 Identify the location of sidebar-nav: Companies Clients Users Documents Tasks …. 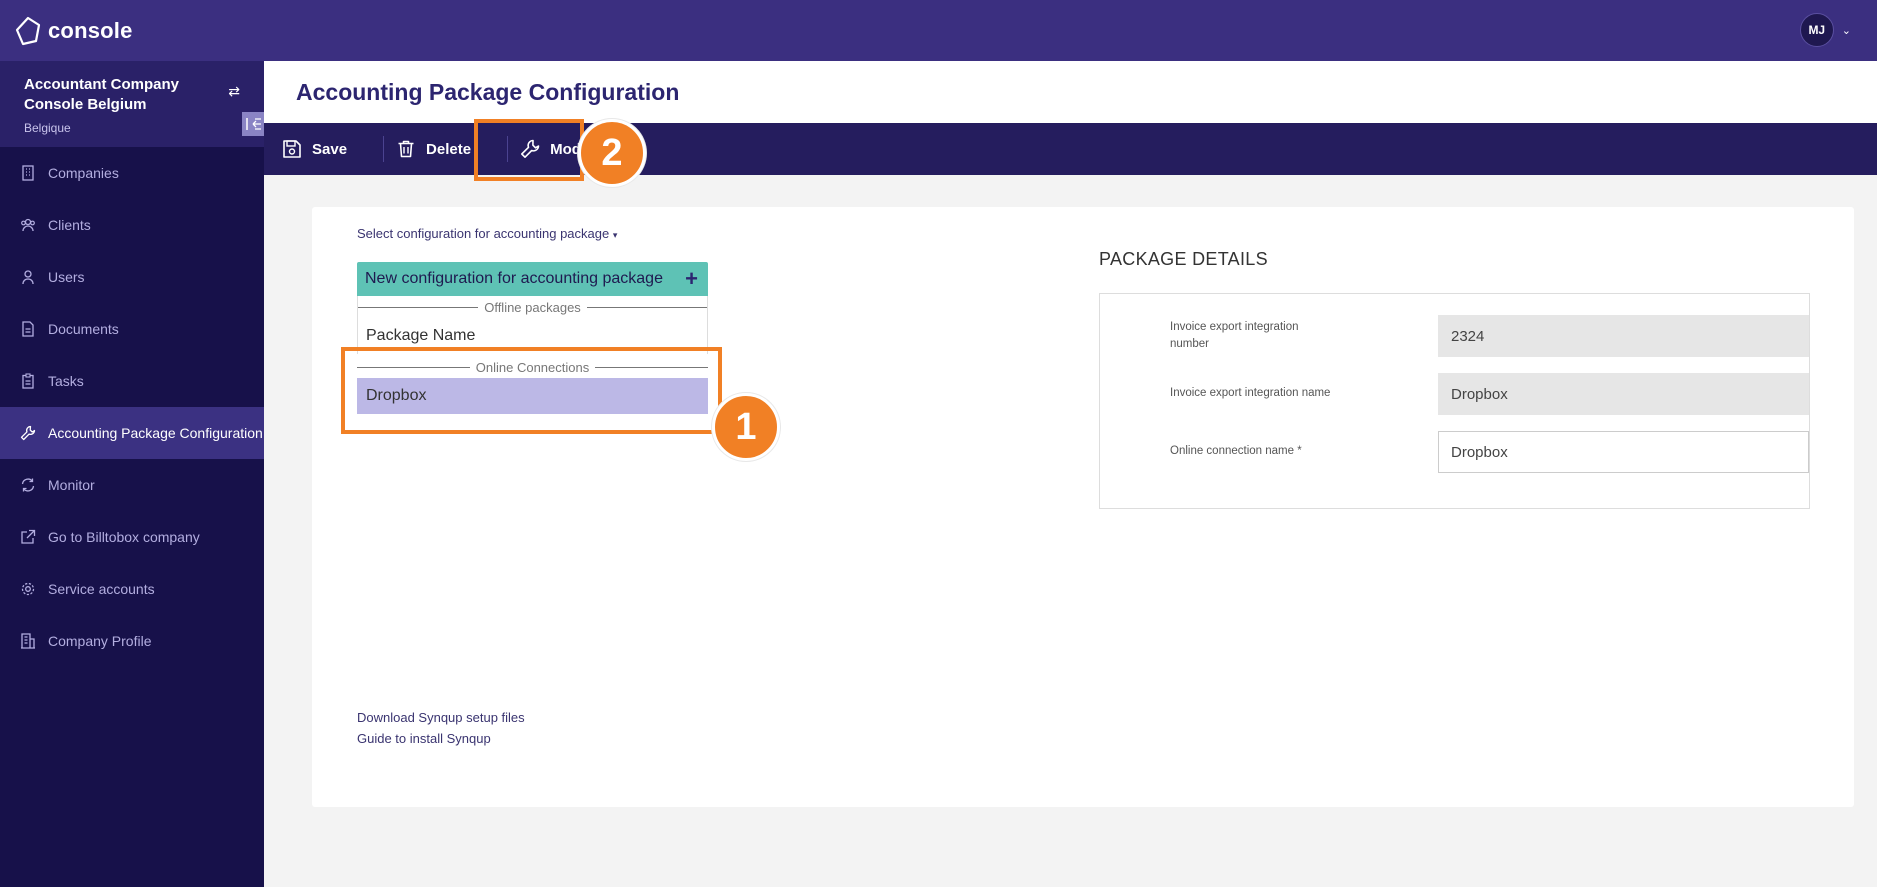
(132, 407).